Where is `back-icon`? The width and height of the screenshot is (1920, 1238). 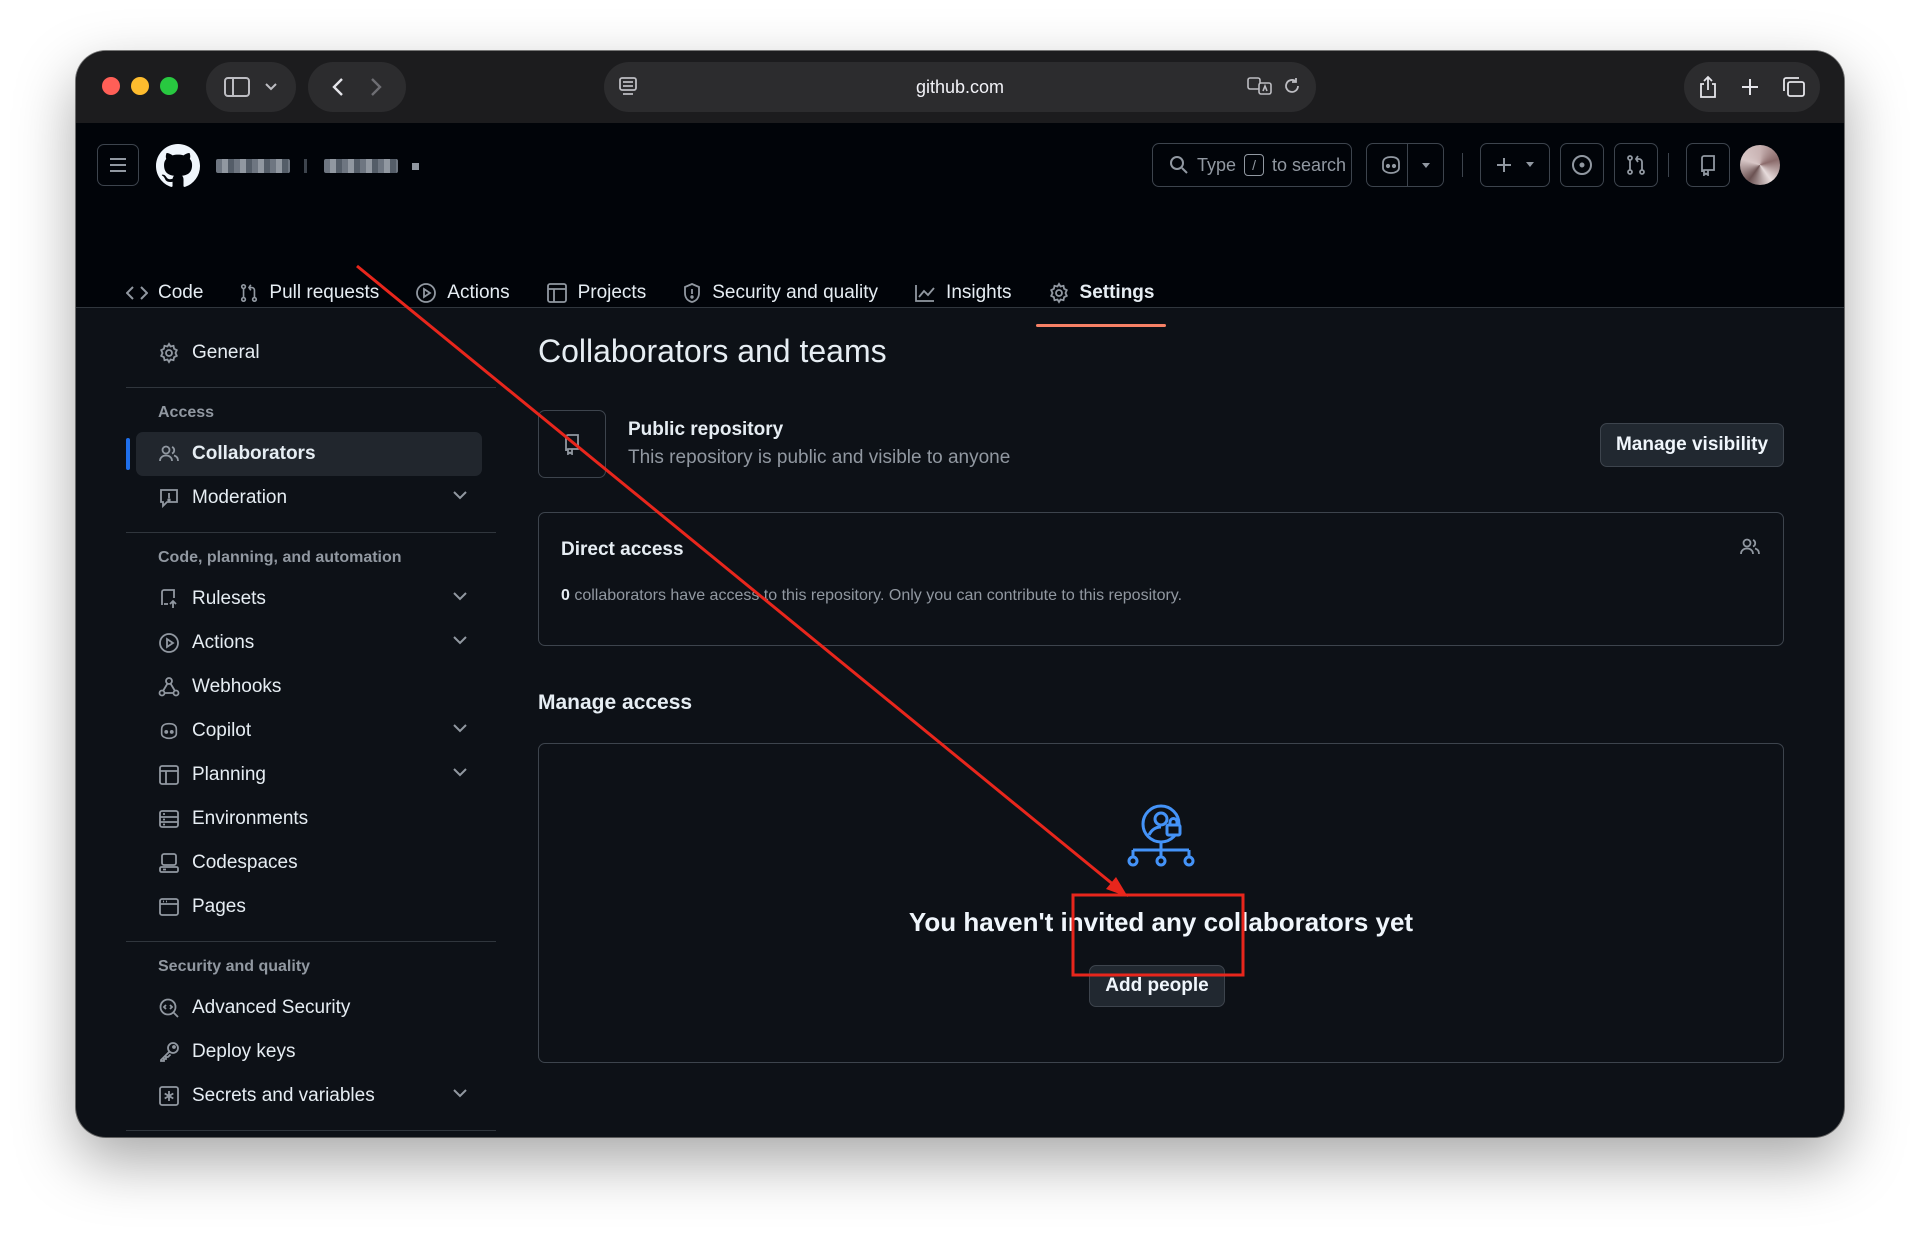 back-icon is located at coordinates (338, 87).